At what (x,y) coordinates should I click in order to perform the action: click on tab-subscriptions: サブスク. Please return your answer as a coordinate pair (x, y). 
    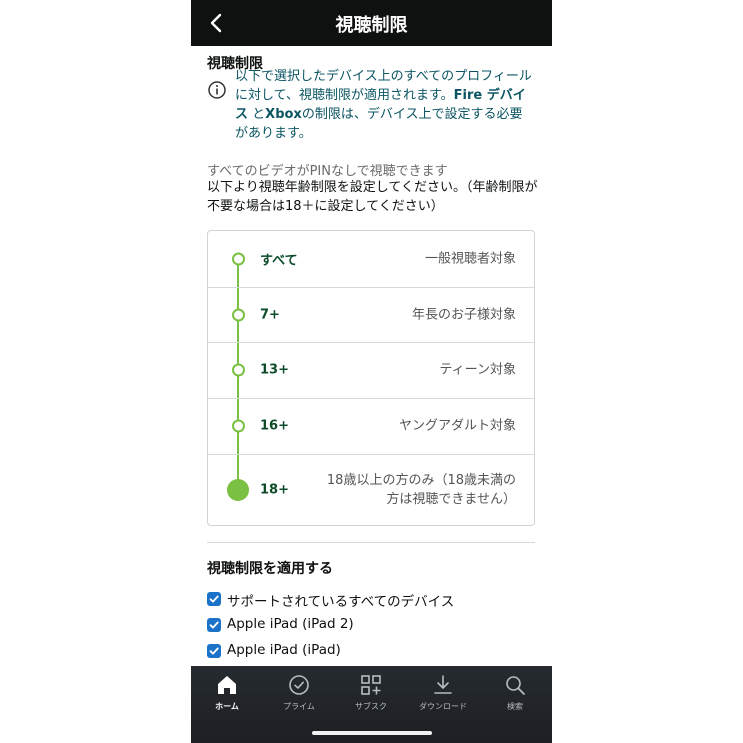
    Looking at the image, I should click on (371, 692).